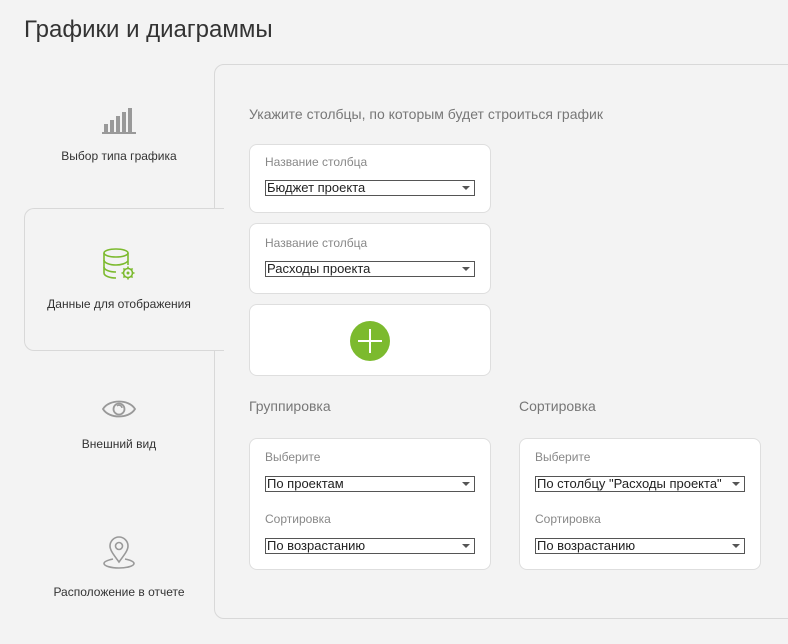 This screenshot has height=644, width=788. Describe the element at coordinates (305, 483) in the screenshot. I see `select-value: По проектам` at that location.